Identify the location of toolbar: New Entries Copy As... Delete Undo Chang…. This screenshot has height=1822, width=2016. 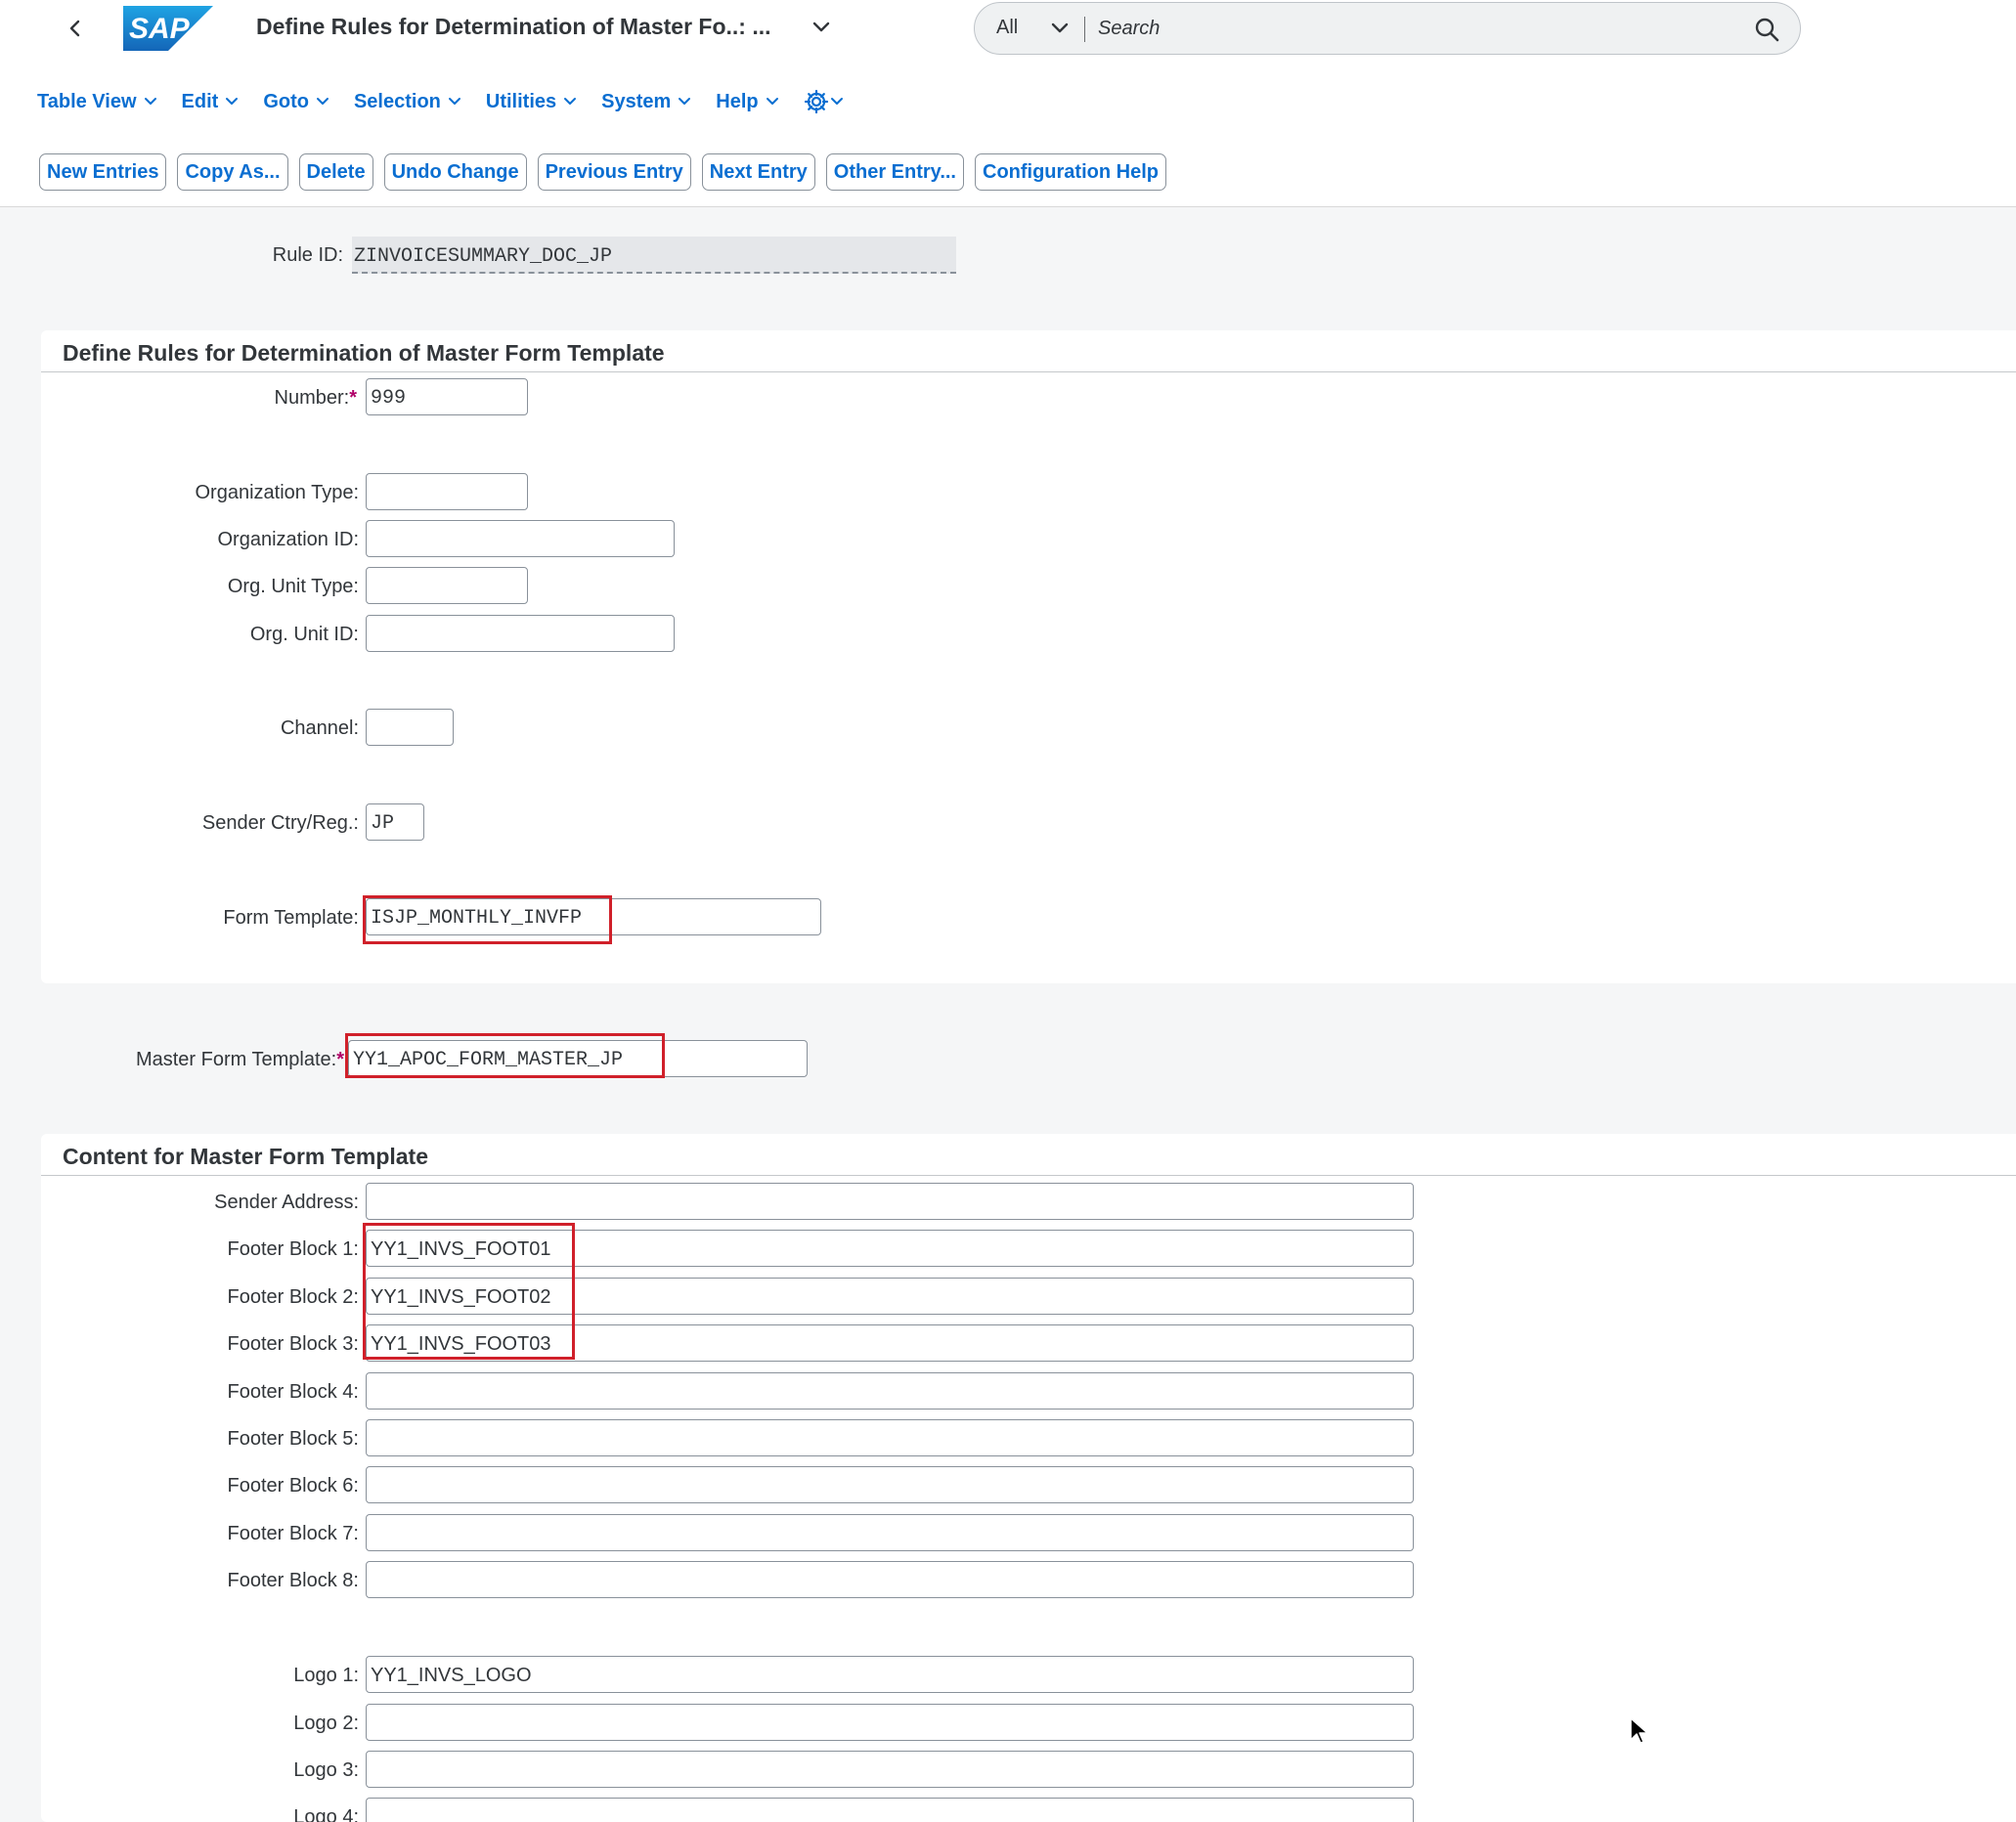
(602, 172).